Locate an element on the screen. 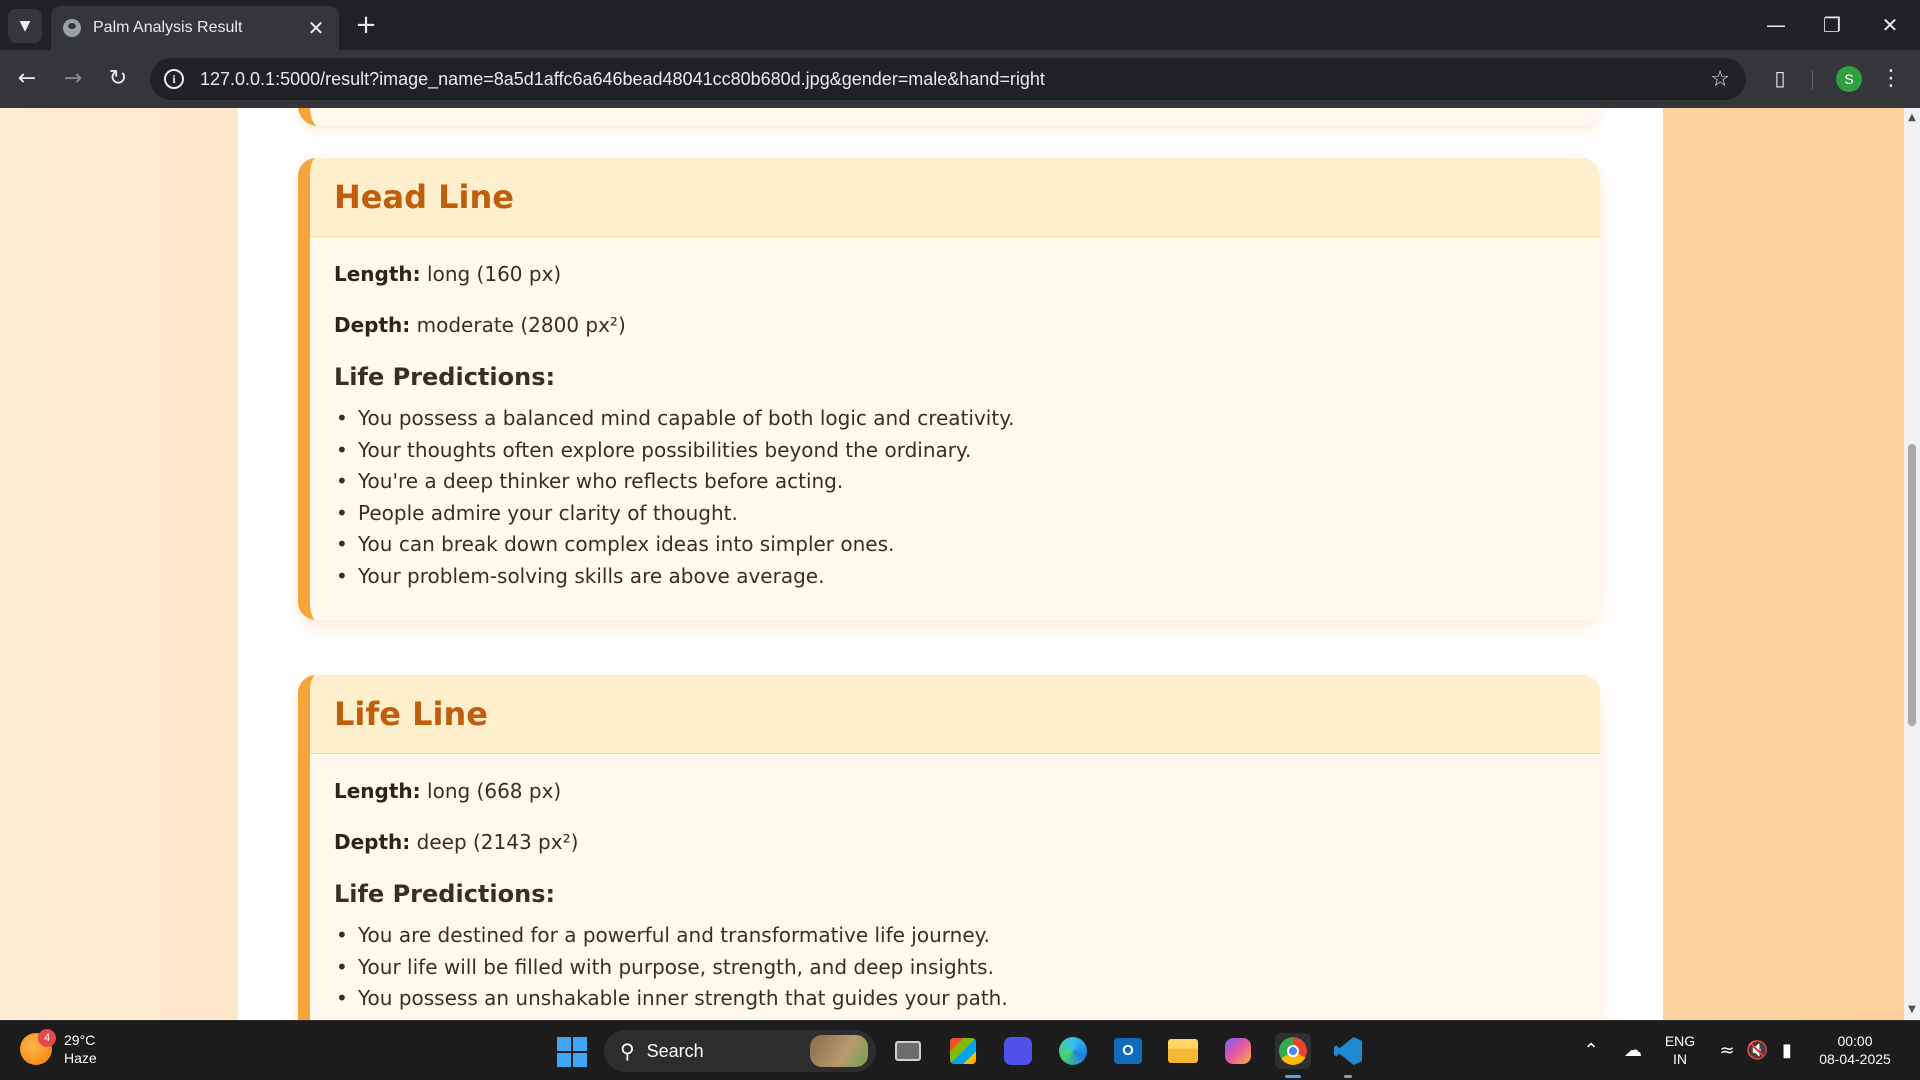 Image resolution: width=1920 pixels, height=1080 pixels. search-label: Search is located at coordinates (675, 1050).